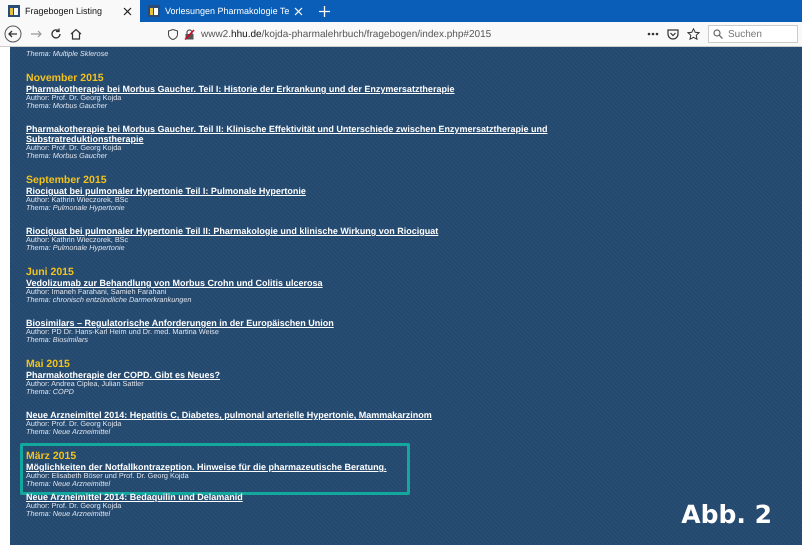 The image size is (802, 545). Describe the element at coordinates (726, 514) in the screenshot. I see `figure-label: Abb. 2` at that location.